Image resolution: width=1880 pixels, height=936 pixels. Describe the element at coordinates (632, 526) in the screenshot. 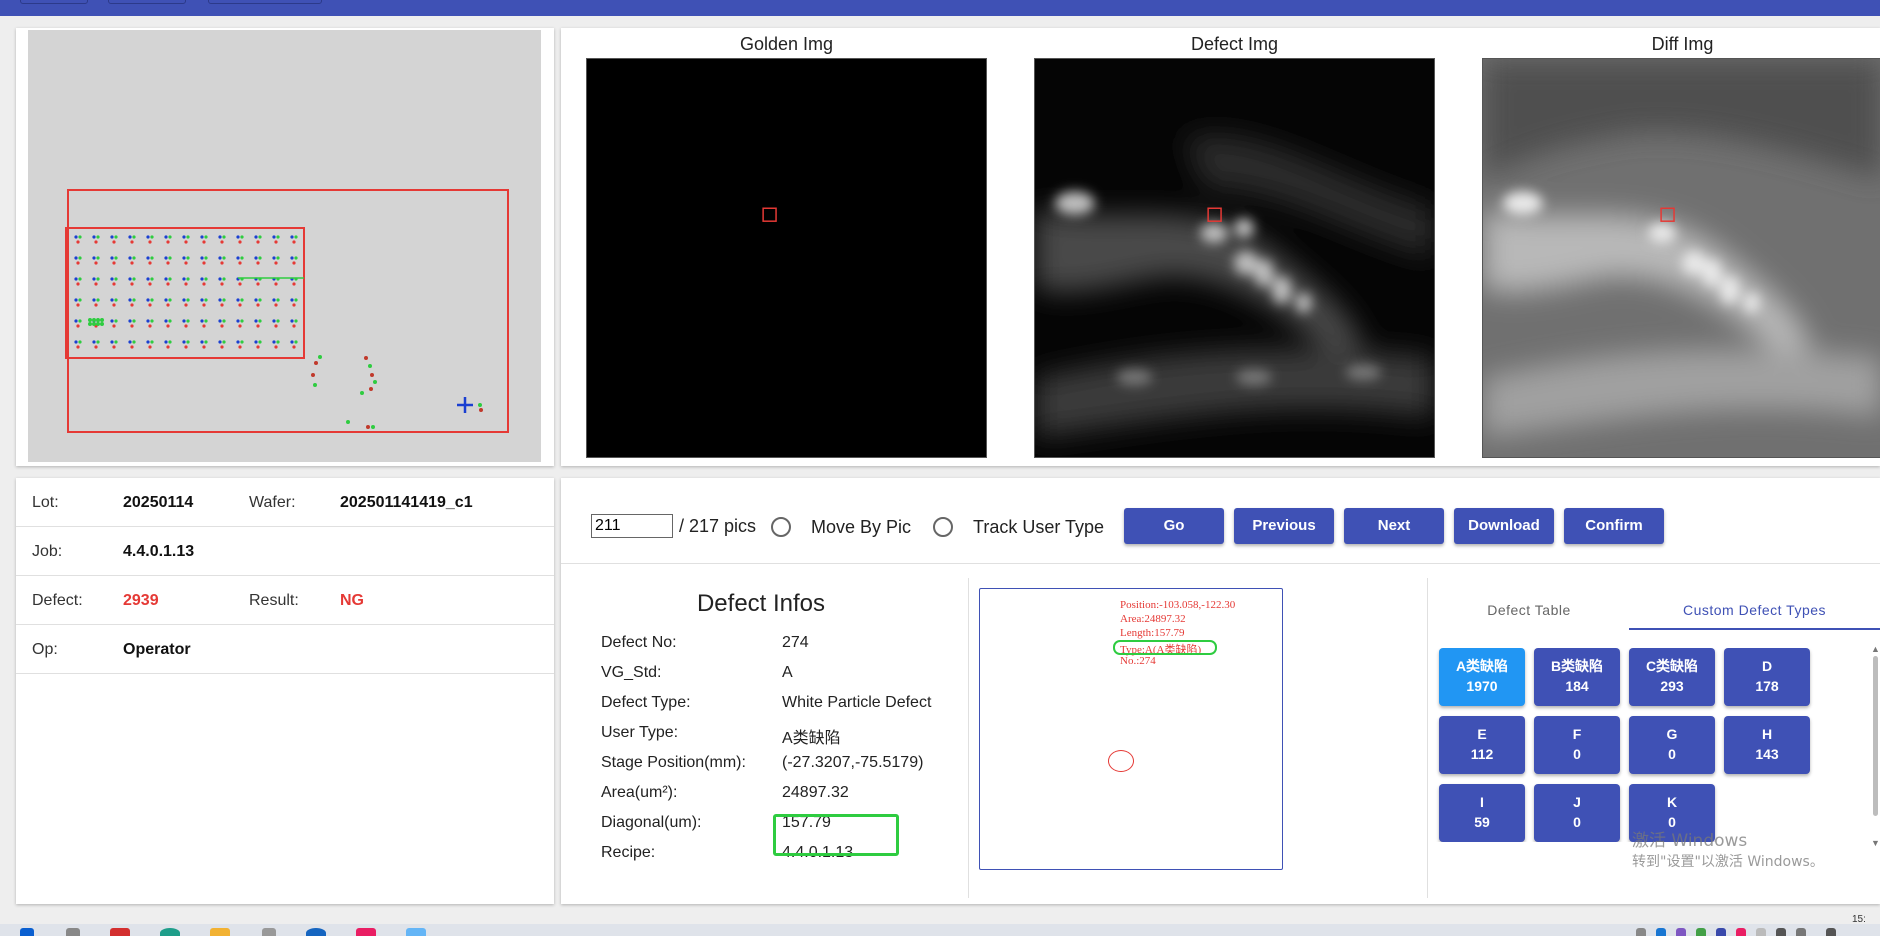

I see `pic-index-input` at that location.